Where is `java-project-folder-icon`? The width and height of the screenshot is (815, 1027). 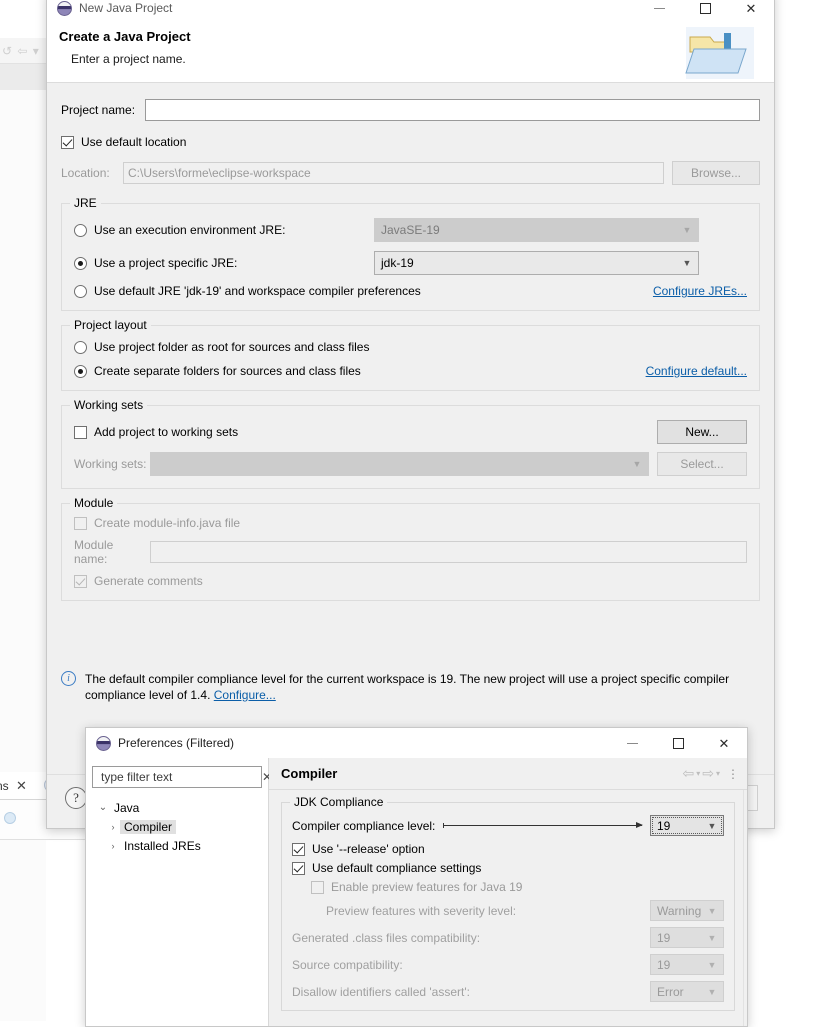
java-project-folder-icon is located at coordinates (720, 53).